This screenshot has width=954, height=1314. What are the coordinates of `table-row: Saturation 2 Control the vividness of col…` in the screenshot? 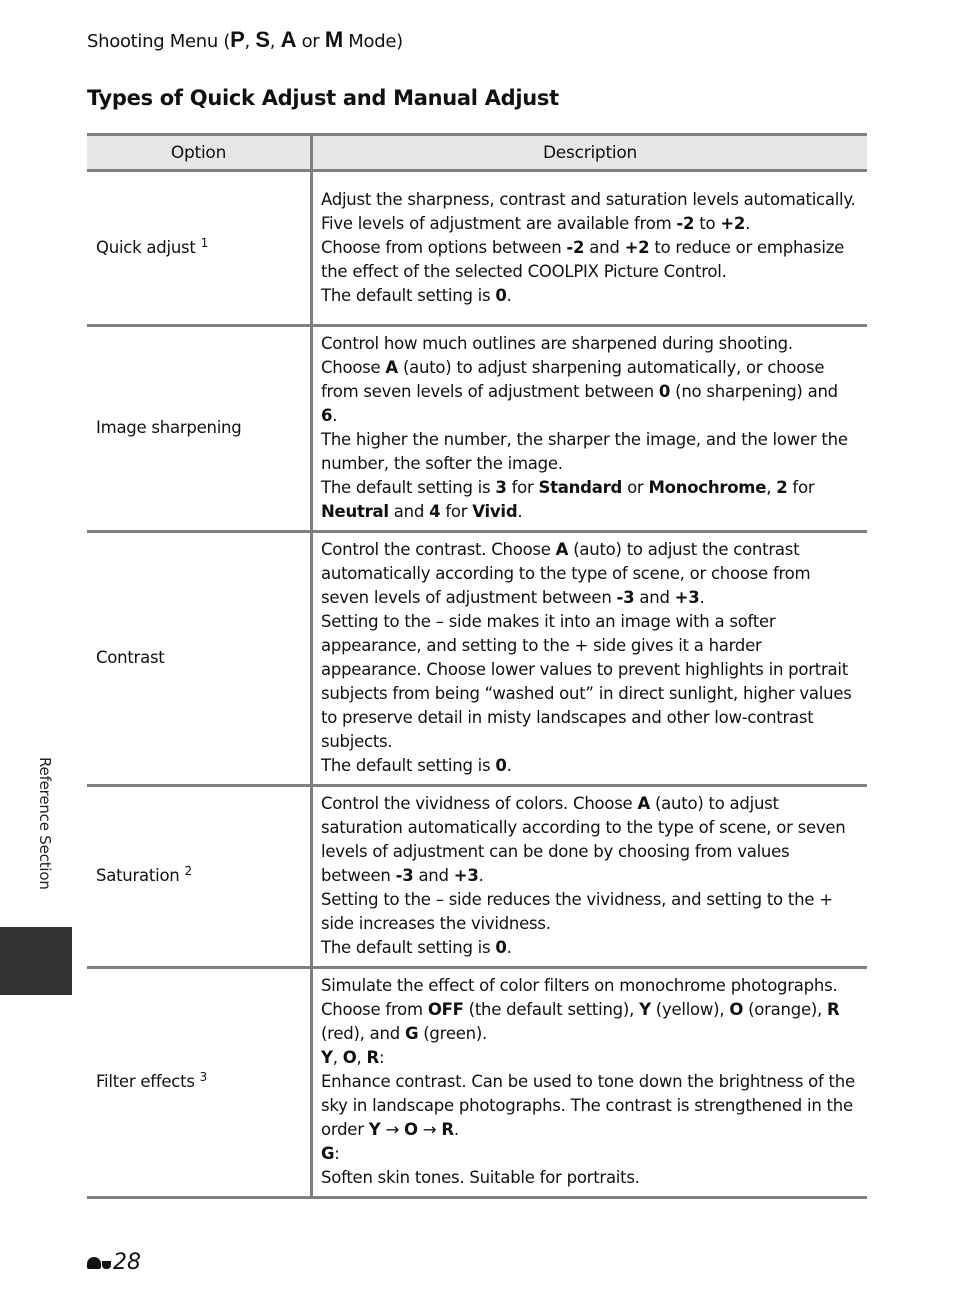 It's located at (477, 877).